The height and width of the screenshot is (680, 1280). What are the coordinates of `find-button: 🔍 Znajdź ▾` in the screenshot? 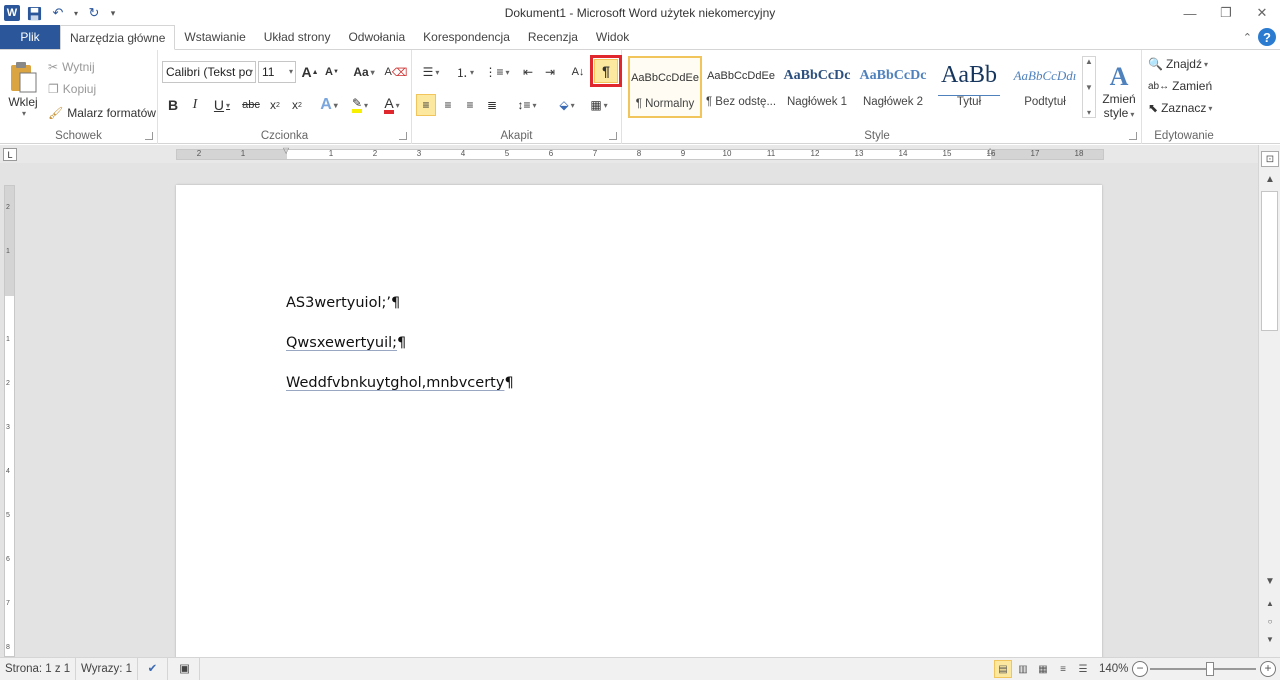 It's located at (1178, 64).